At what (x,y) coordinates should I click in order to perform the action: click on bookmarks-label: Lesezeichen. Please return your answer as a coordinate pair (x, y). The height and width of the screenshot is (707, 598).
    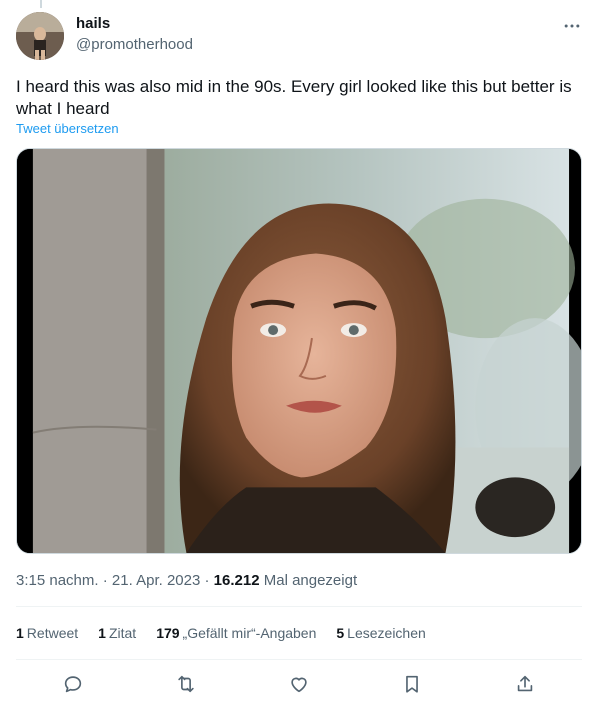
    Looking at the image, I should click on (386, 633).